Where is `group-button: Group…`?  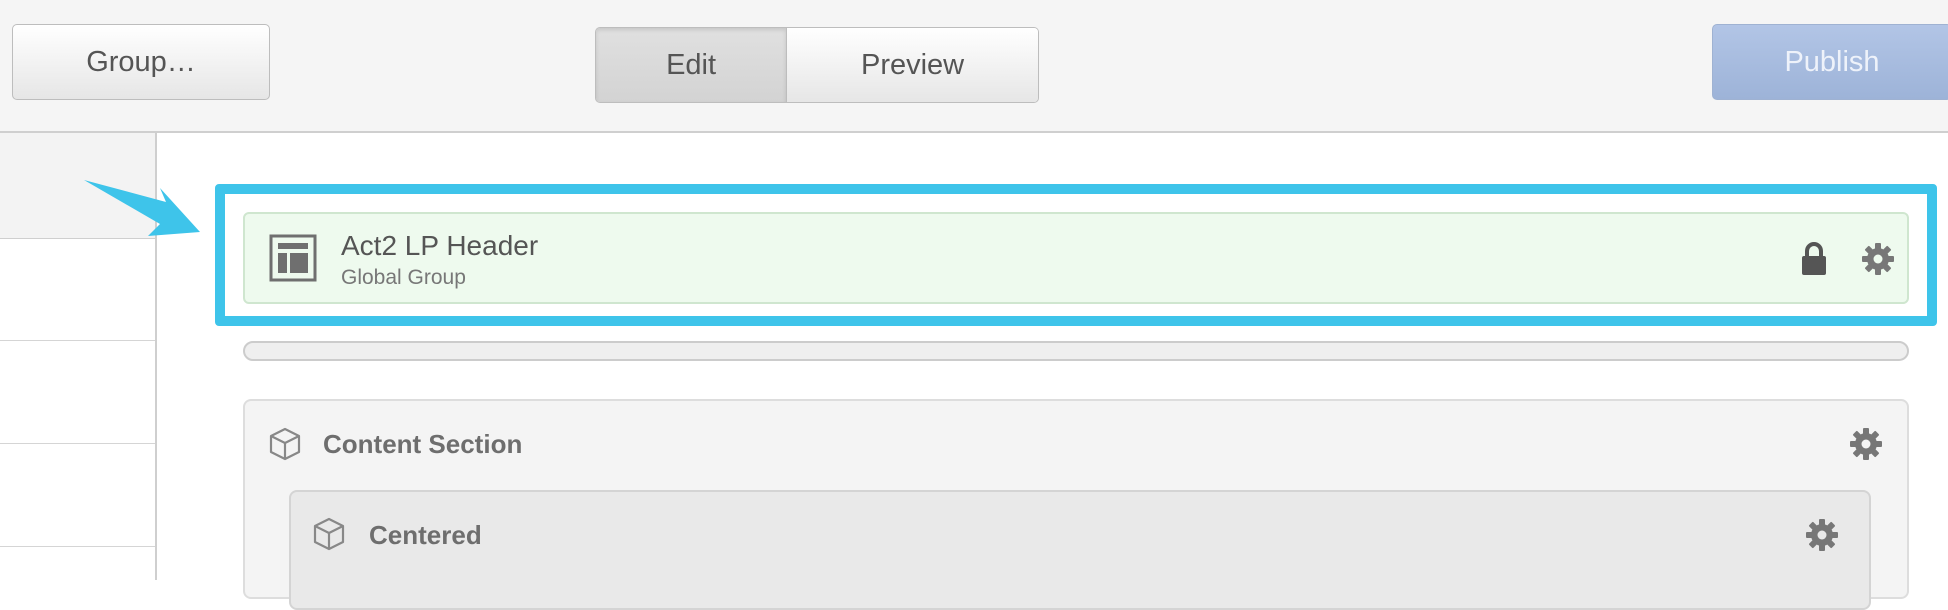
group-button: Group… is located at coordinates (141, 62).